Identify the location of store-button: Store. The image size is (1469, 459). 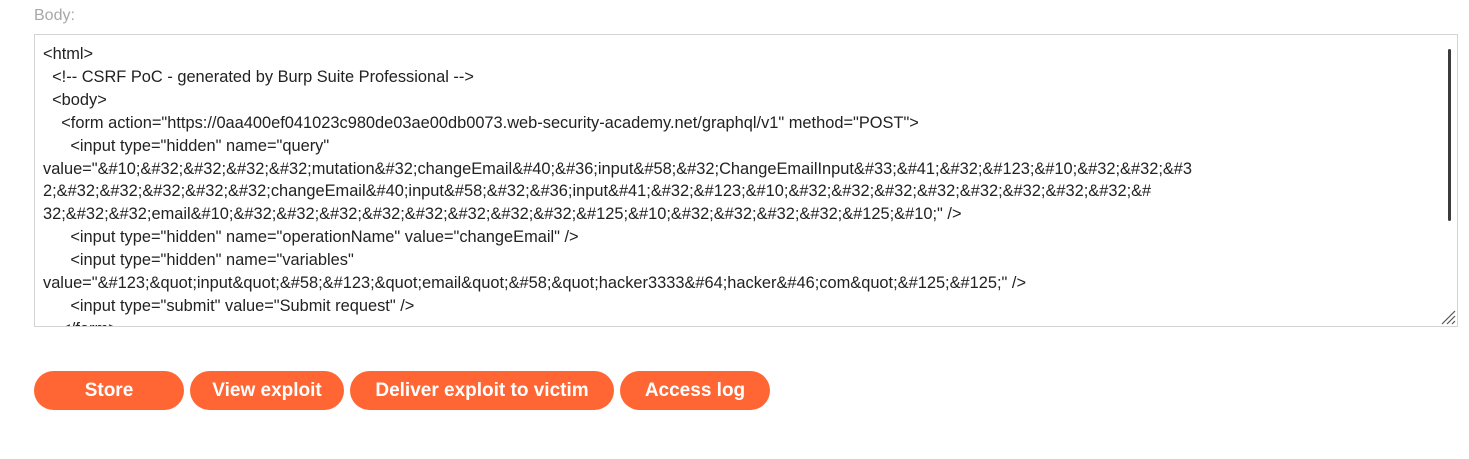
(109, 390).